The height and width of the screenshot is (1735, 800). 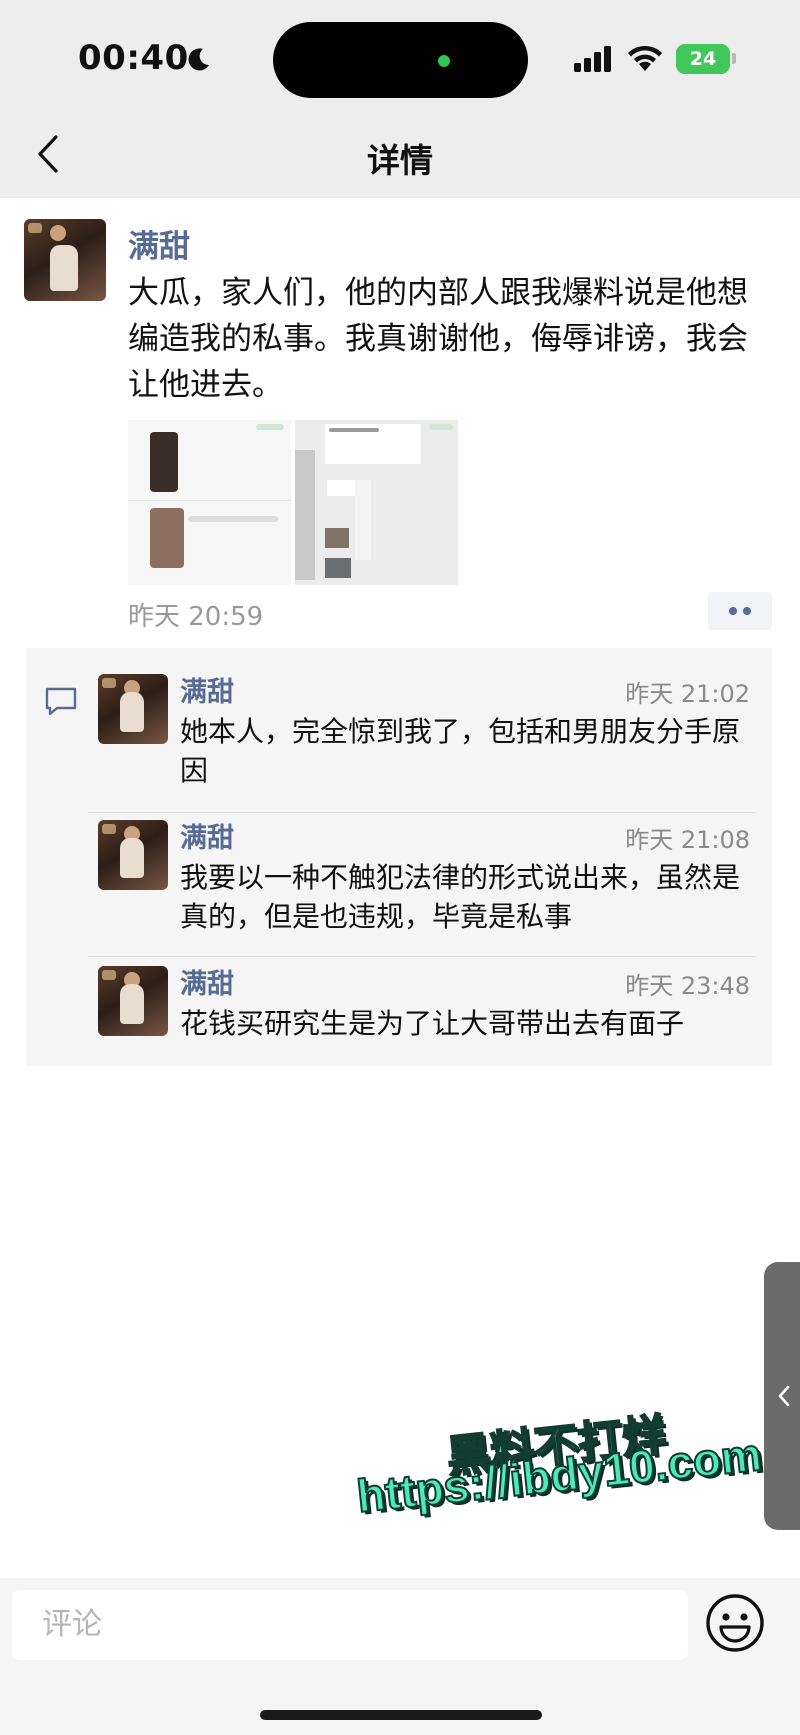 I want to click on wifi-icon, so click(x=645, y=58).